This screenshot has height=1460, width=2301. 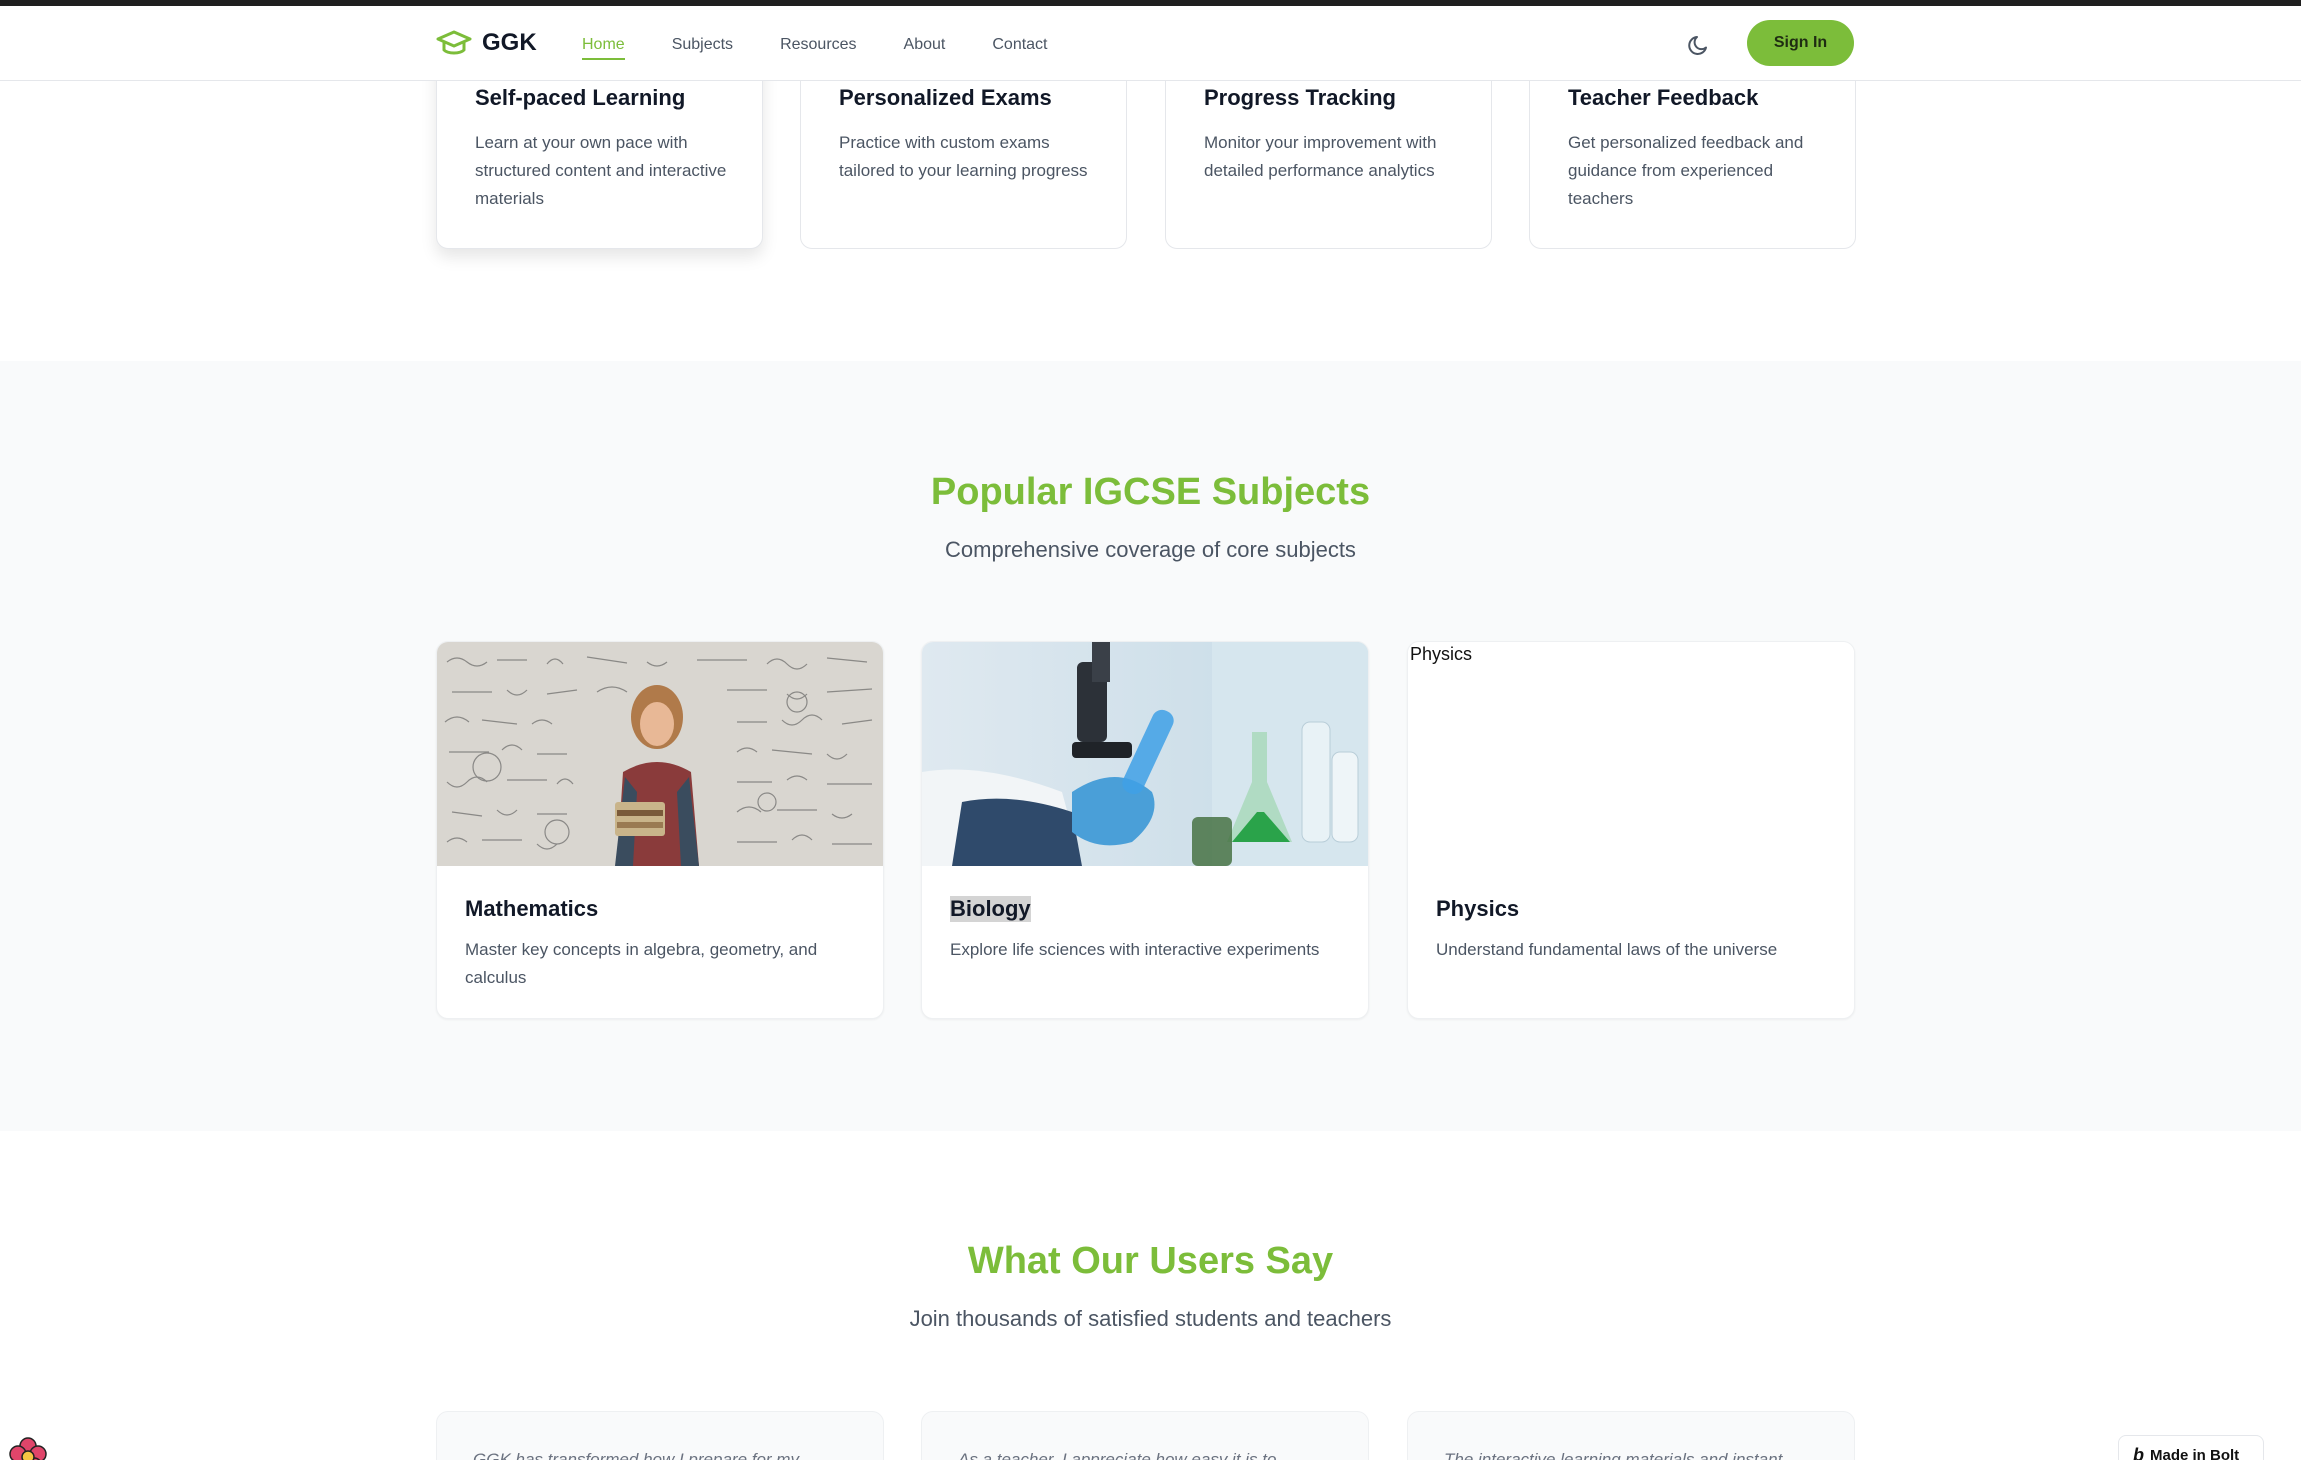 What do you see at coordinates (1478, 908) in the screenshot?
I see `subject-title: Physics` at bounding box center [1478, 908].